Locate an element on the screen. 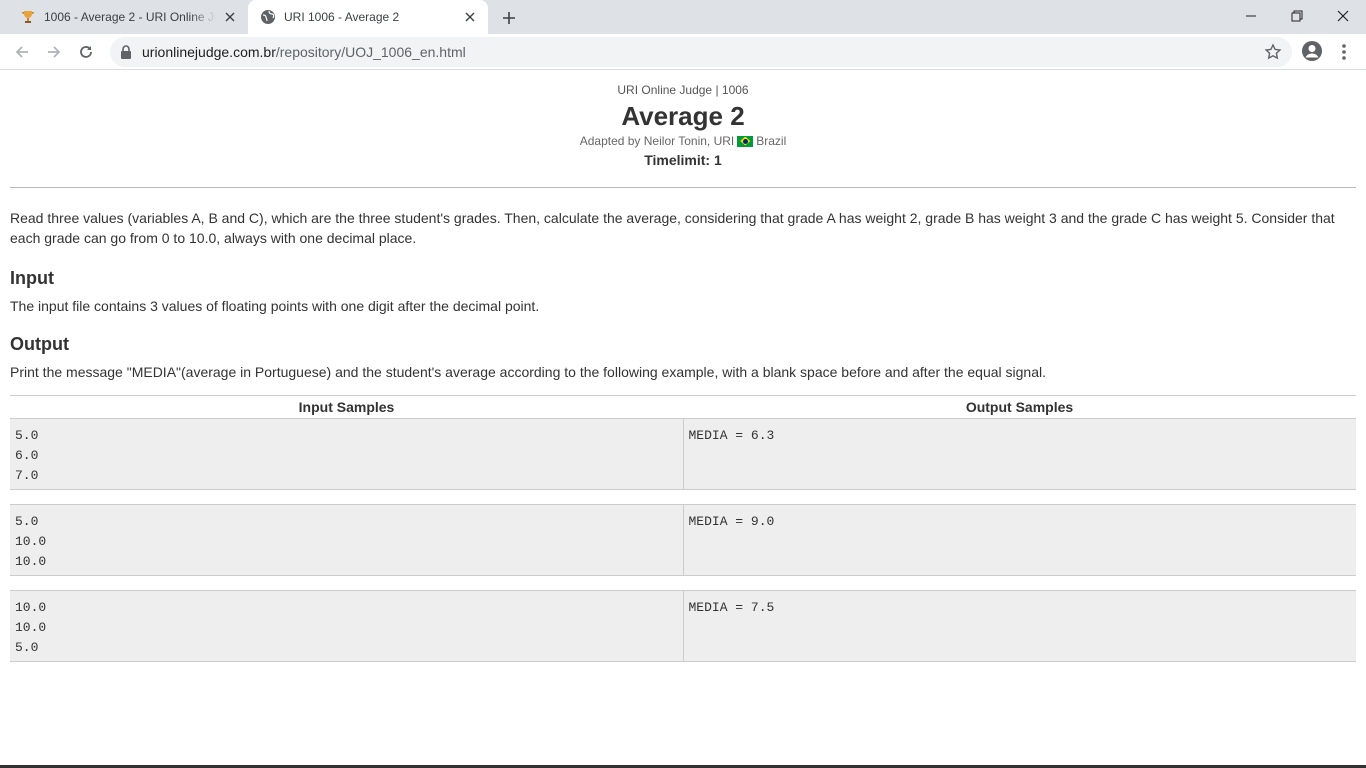 The height and width of the screenshot is (768, 1366). output-line: MEDIA = 9.0 is located at coordinates (731, 521).